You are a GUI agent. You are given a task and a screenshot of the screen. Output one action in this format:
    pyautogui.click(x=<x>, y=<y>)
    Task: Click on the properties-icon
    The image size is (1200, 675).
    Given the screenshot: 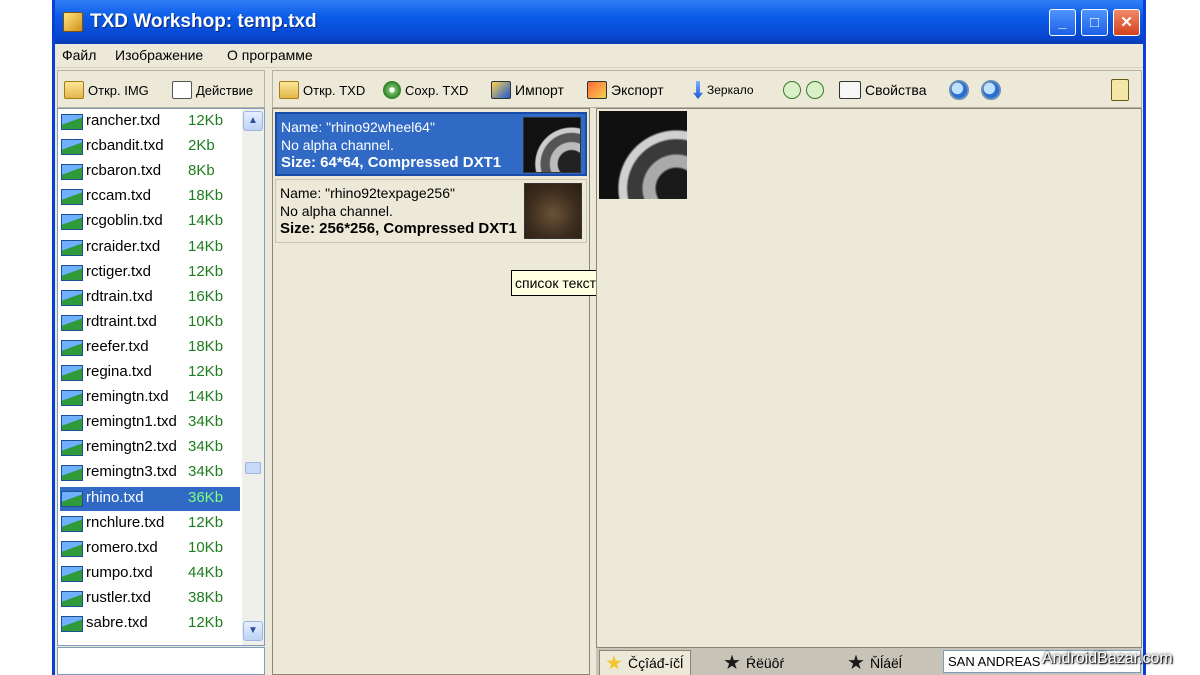 What is the action you would take?
    pyautogui.click(x=850, y=90)
    